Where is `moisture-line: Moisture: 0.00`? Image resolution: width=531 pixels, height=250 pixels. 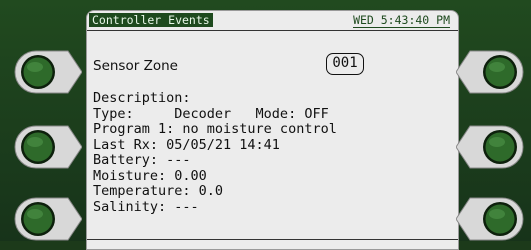
moisture-line: Moisture: 0.00 is located at coordinates (150, 175).